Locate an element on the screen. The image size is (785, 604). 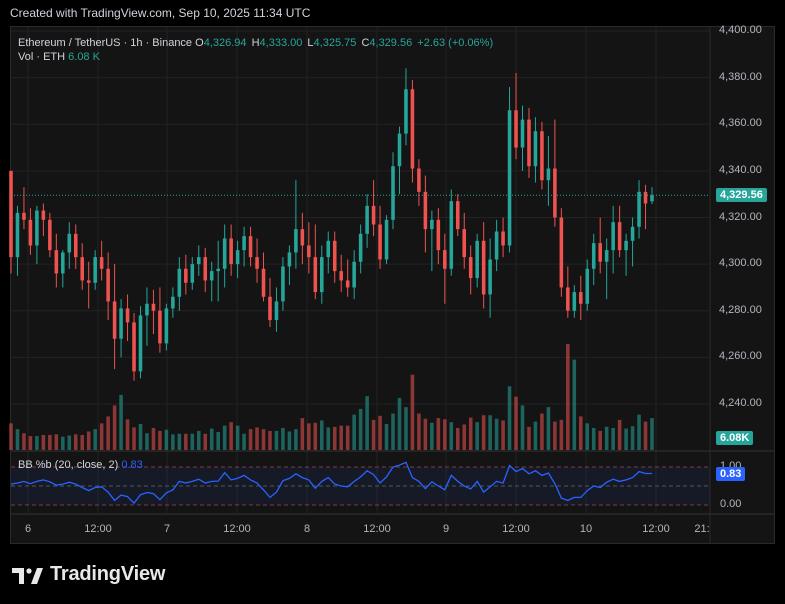
high-label: H is located at coordinates (255, 43).